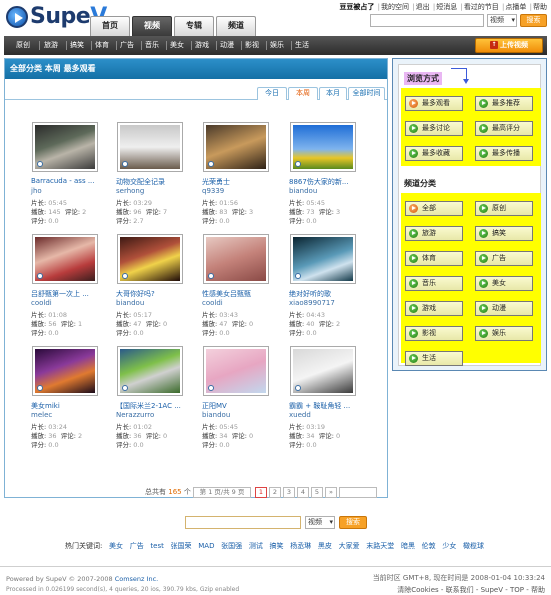 The height and width of the screenshot is (595, 551). I want to click on link-help: 帮助, so click(540, 7).